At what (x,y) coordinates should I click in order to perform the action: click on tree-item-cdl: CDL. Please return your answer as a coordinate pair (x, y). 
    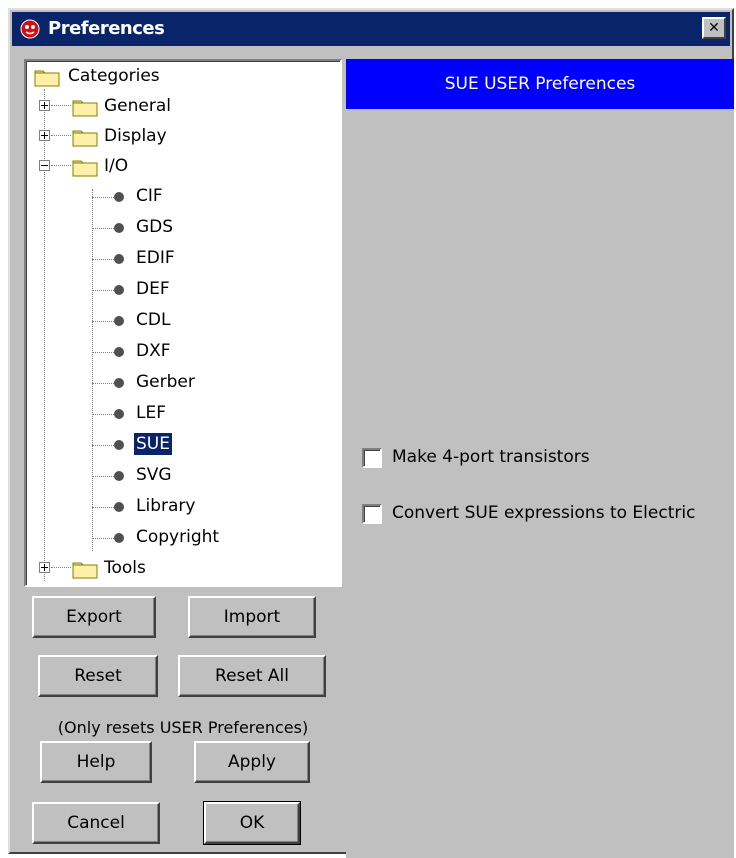
    Looking at the image, I should click on (180, 320).